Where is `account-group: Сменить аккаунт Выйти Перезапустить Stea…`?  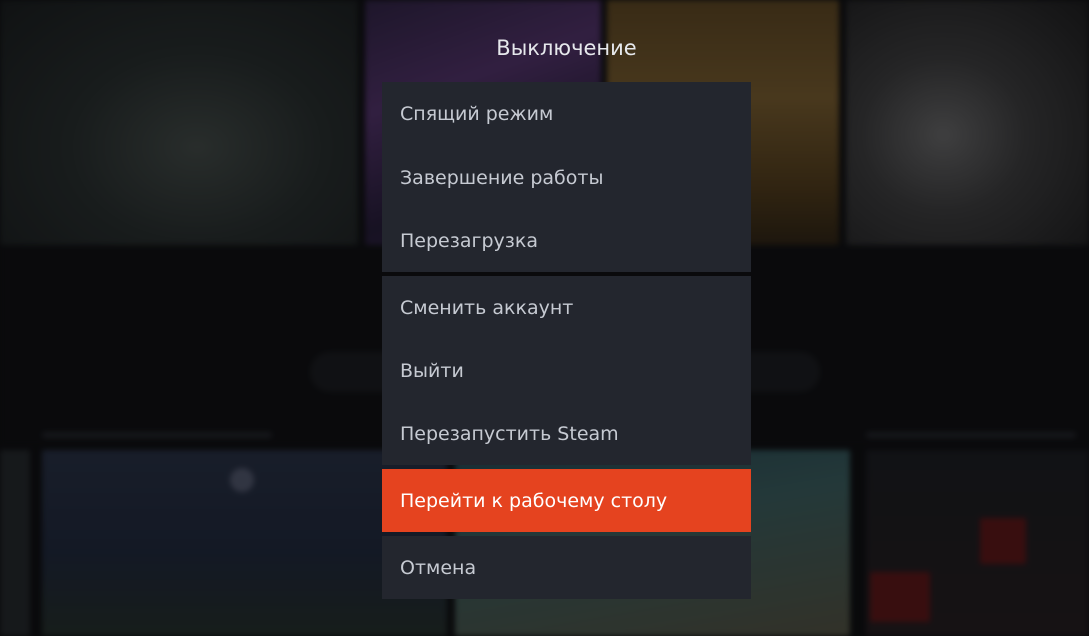
account-group: Сменить аккаунт Выйти Перезапустить Stea… is located at coordinates (566, 370).